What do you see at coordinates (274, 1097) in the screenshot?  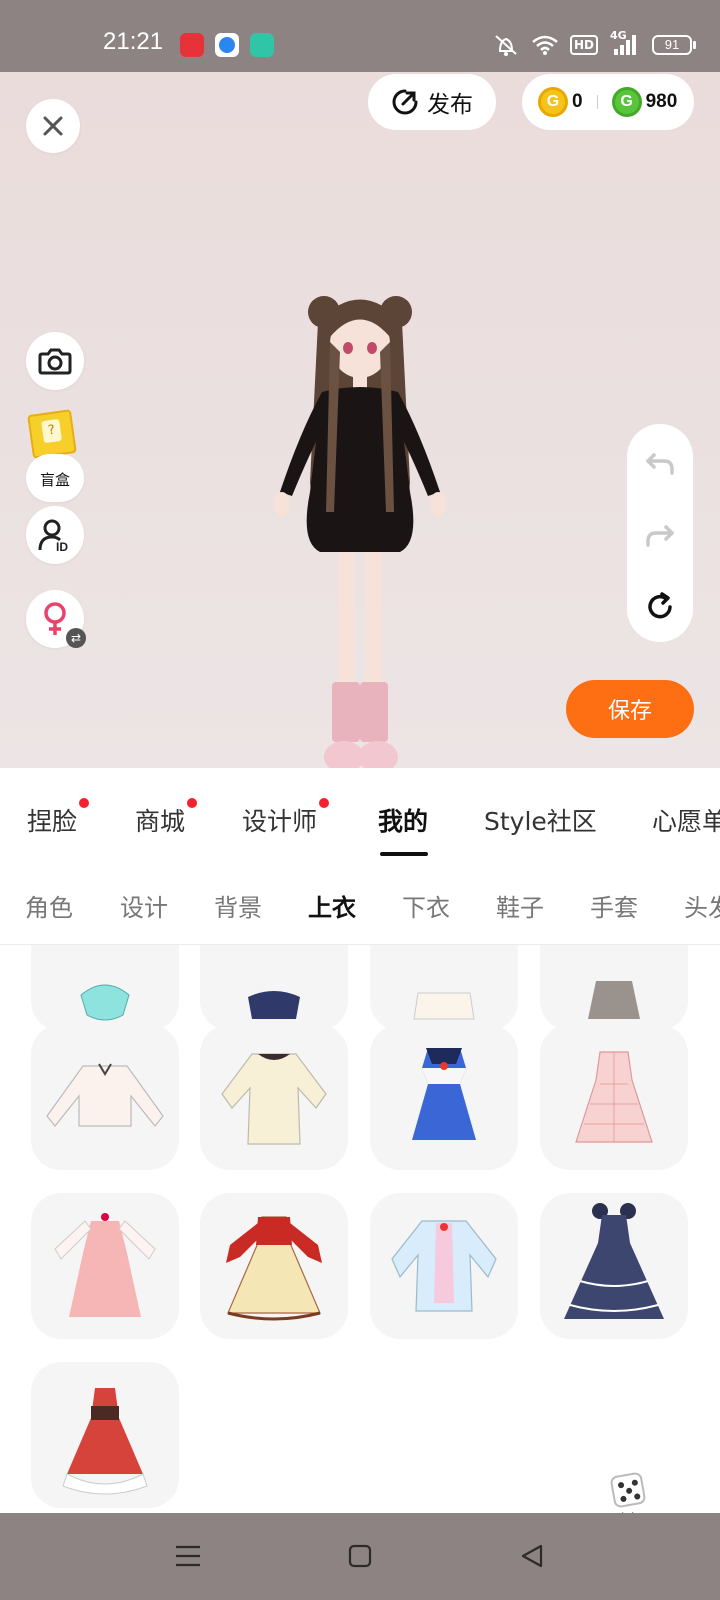 I see `cream-sweater-dress-item` at bounding box center [274, 1097].